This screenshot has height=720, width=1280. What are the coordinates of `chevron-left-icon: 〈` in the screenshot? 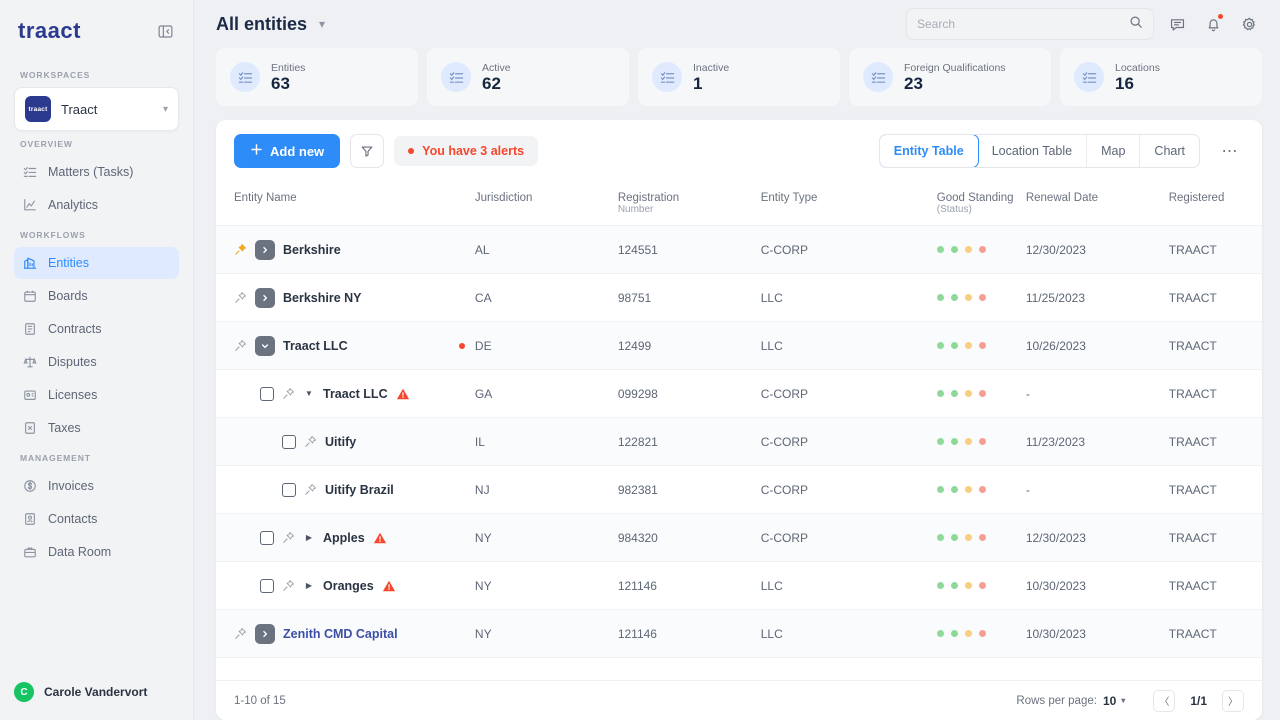 It's located at (1164, 700).